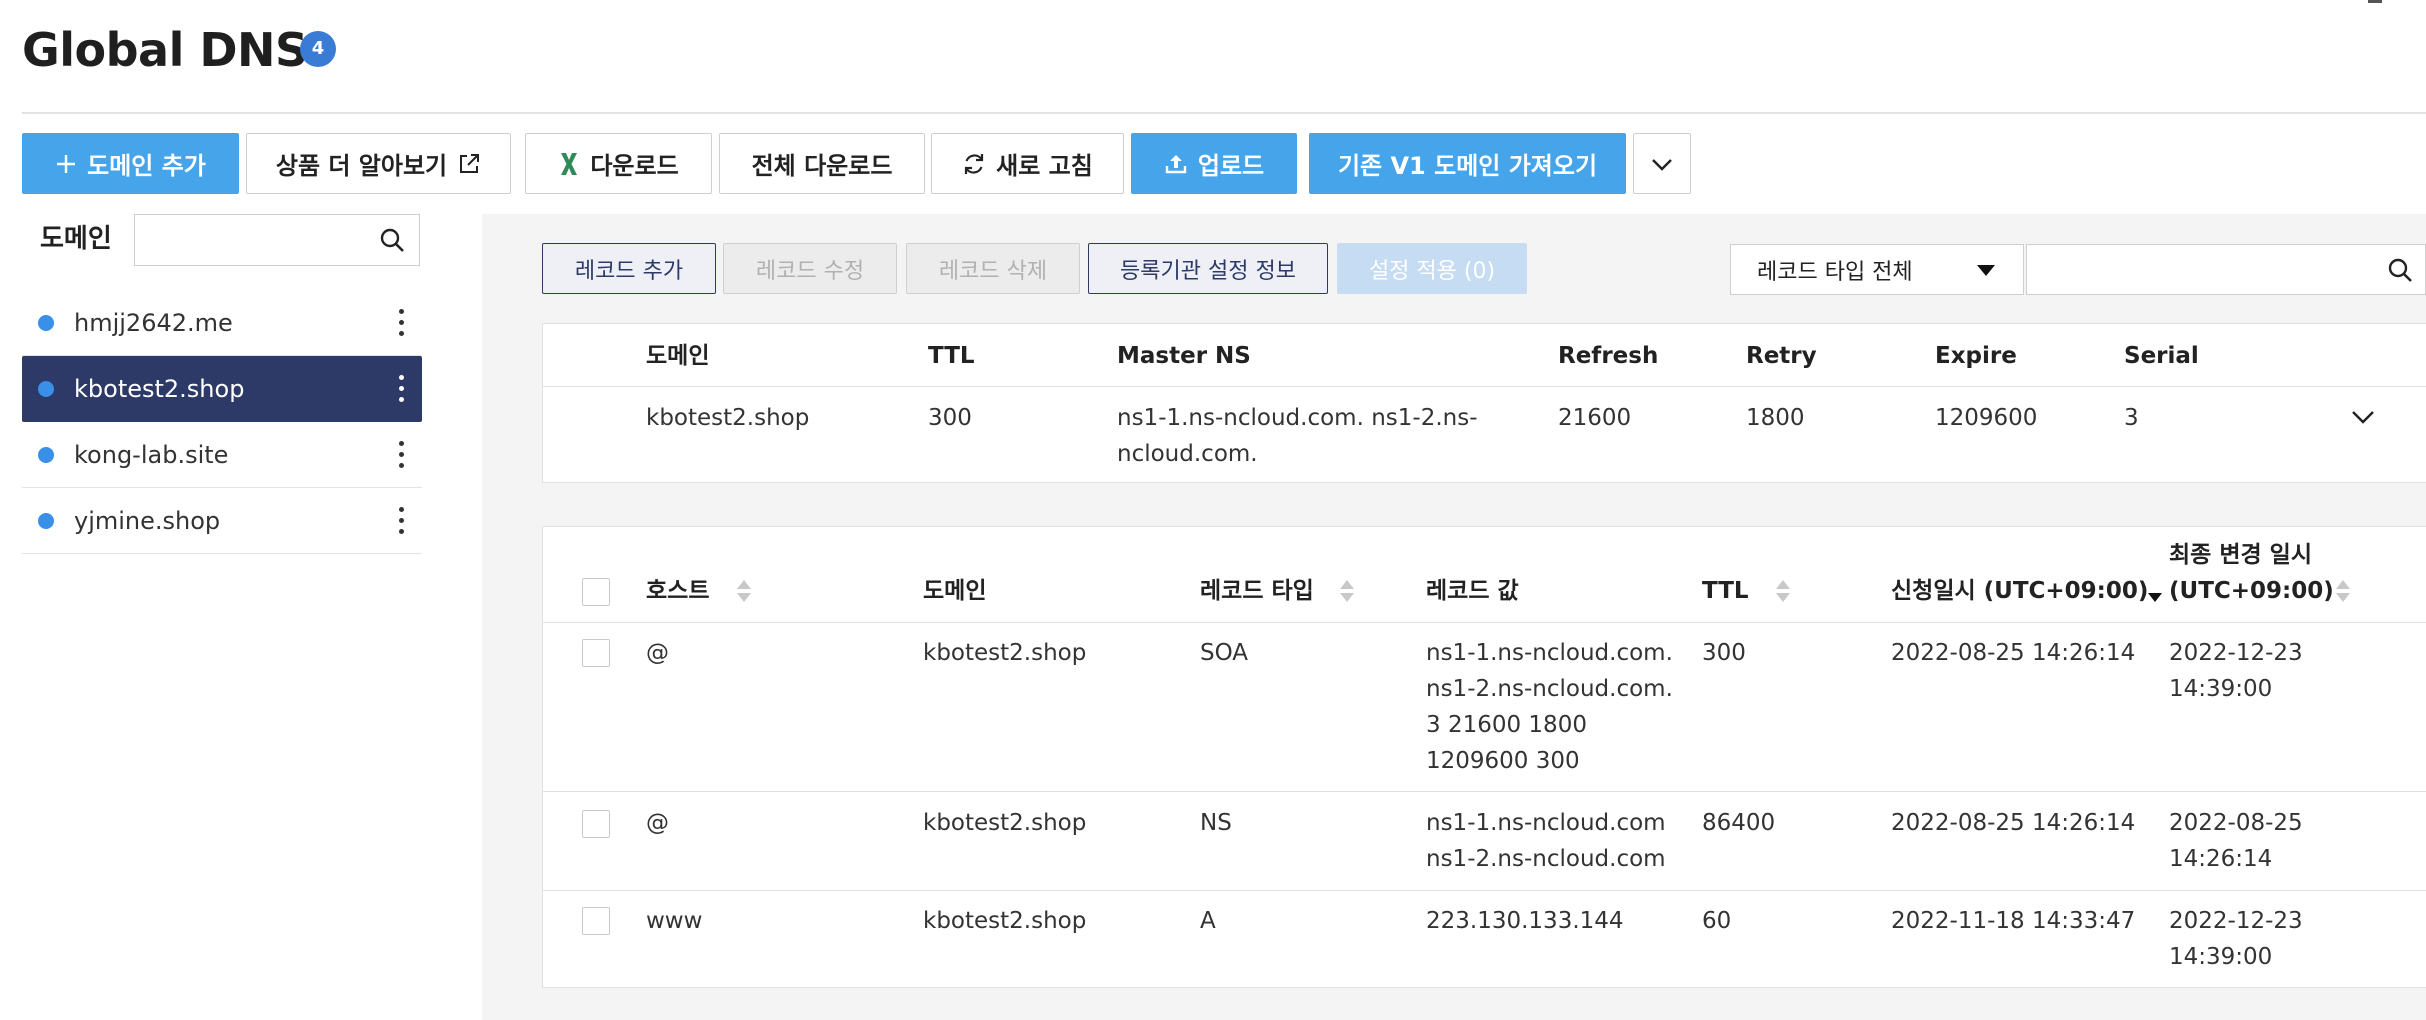 This screenshot has height=1020, width=2426. Describe the element at coordinates (1472, 591) in the screenshot. I see `col-header-record-value: 레코드 값` at that location.